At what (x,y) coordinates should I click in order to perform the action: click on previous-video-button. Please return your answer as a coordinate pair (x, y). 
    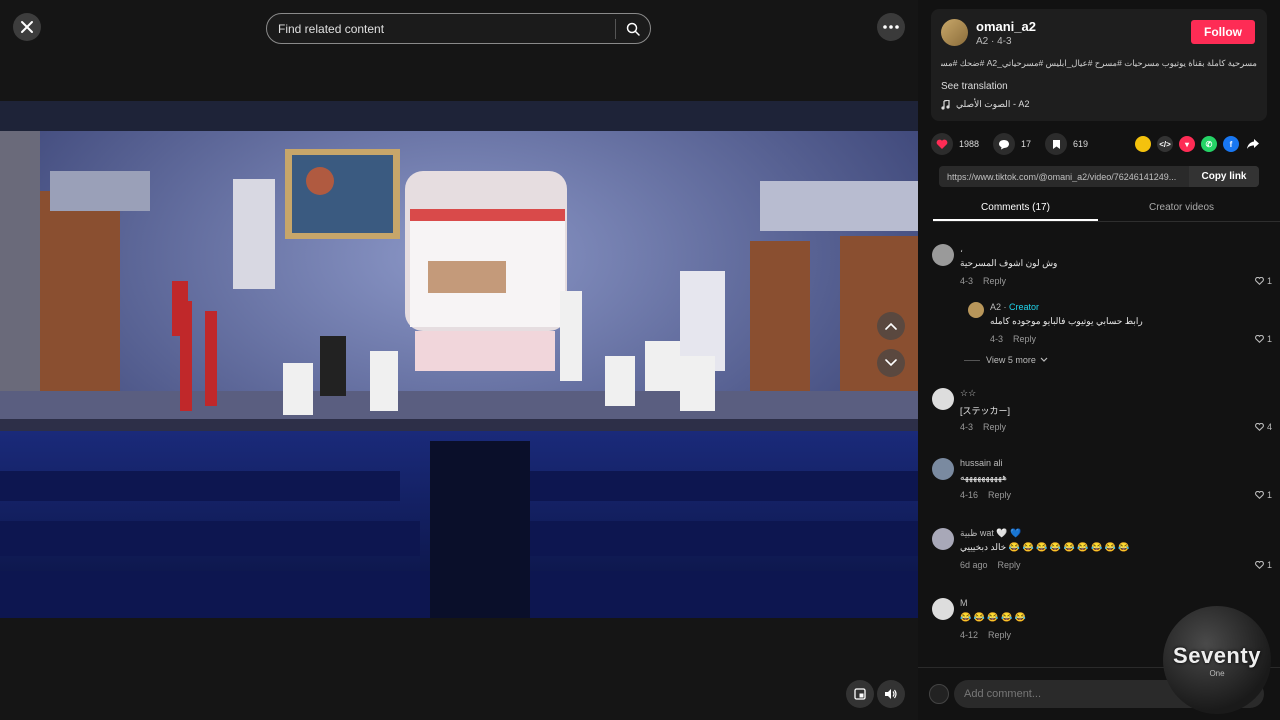
    Looking at the image, I should click on (891, 326).